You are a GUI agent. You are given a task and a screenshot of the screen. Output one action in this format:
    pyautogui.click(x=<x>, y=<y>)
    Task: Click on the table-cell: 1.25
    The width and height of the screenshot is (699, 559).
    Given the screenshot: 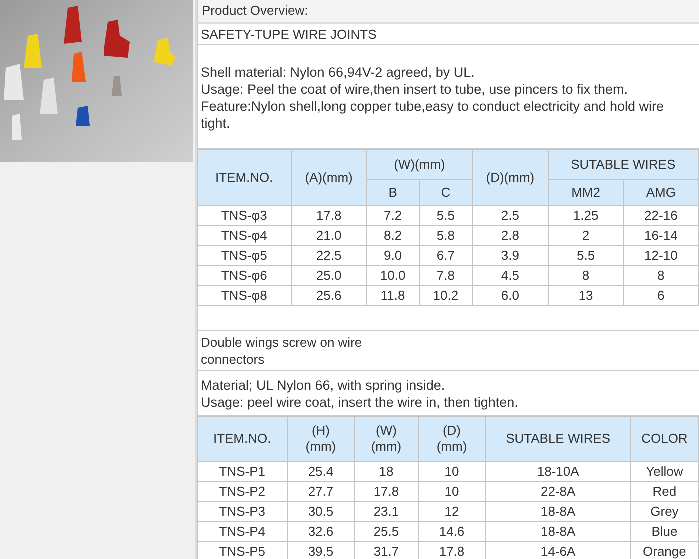 What is the action you would take?
    pyautogui.click(x=586, y=216)
    